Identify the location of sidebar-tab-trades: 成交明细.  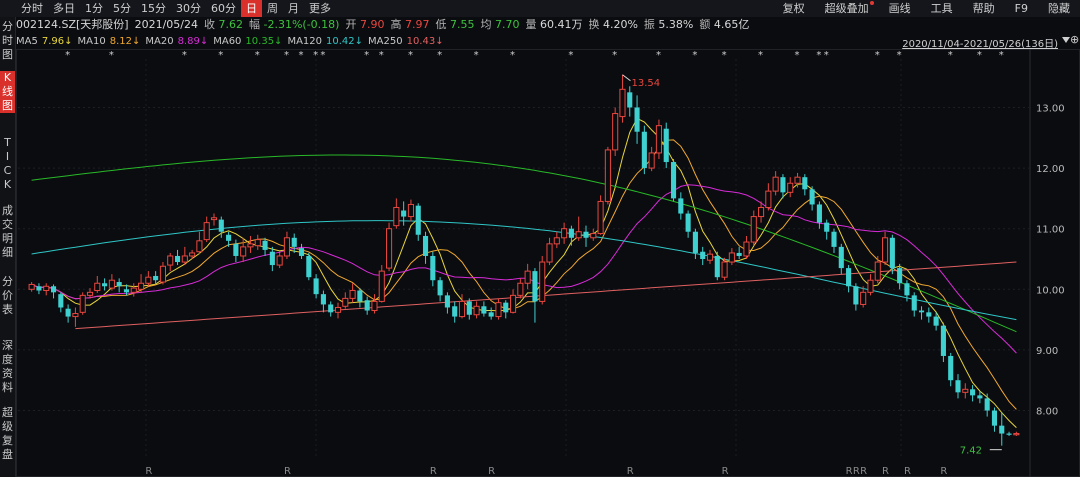
(7, 232).